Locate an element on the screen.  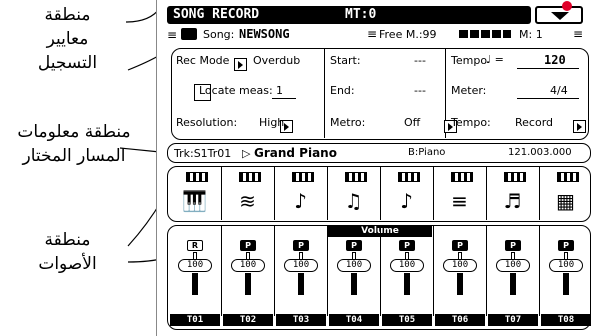
track-label: T07 is located at coordinates (513, 320).